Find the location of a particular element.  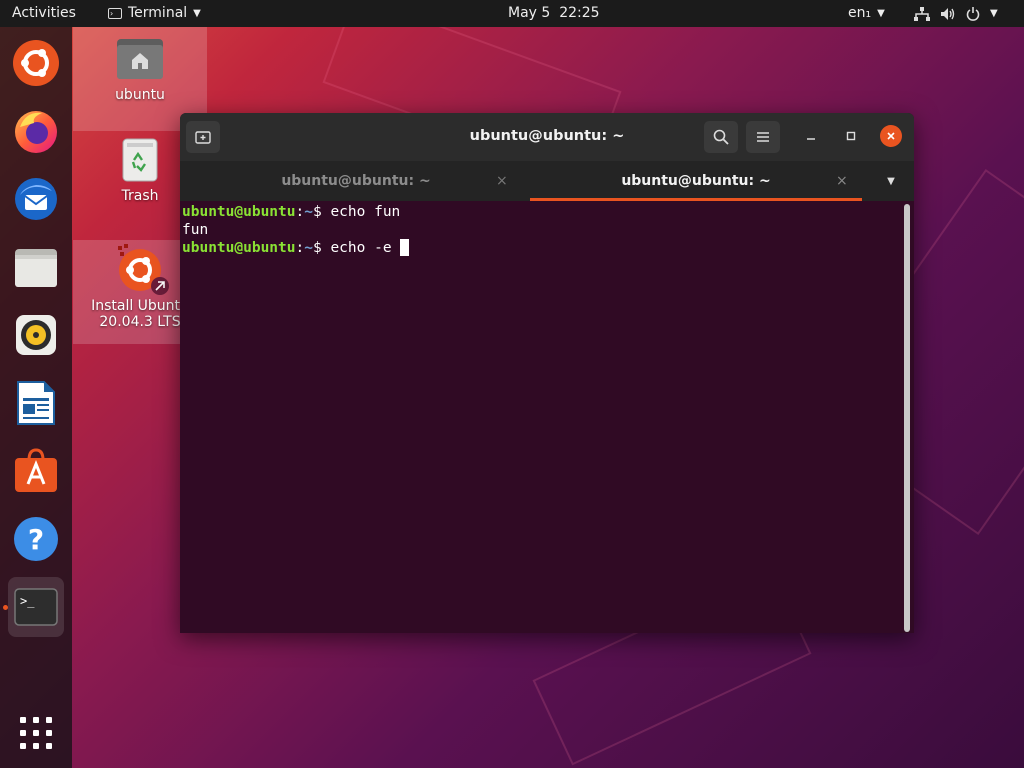

dock-help: ? is located at coordinates (36, 539).